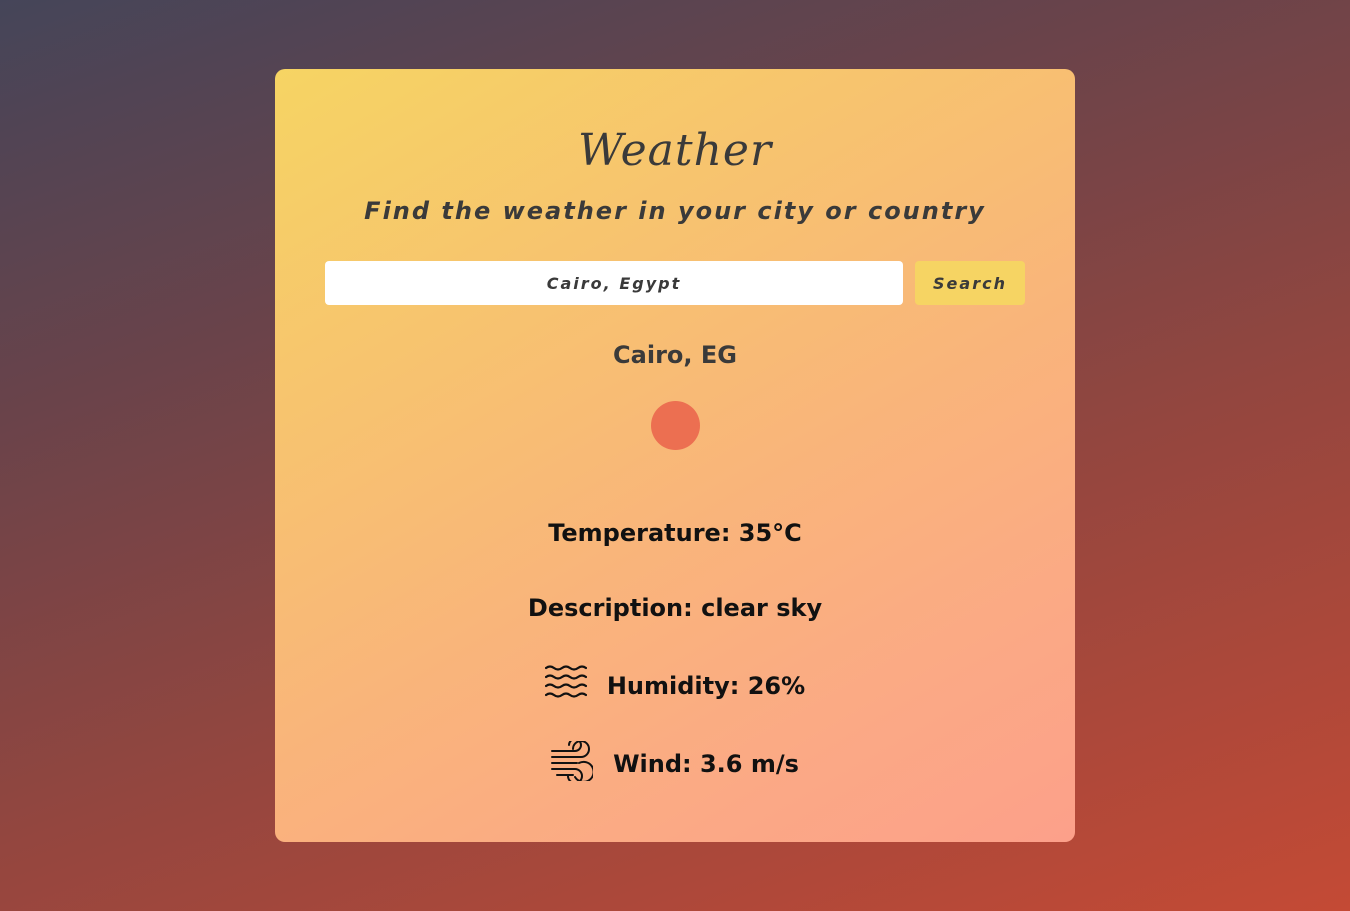 This screenshot has height=911, width=1350. What do you see at coordinates (675, 150) in the screenshot?
I see `app-title: Weather` at bounding box center [675, 150].